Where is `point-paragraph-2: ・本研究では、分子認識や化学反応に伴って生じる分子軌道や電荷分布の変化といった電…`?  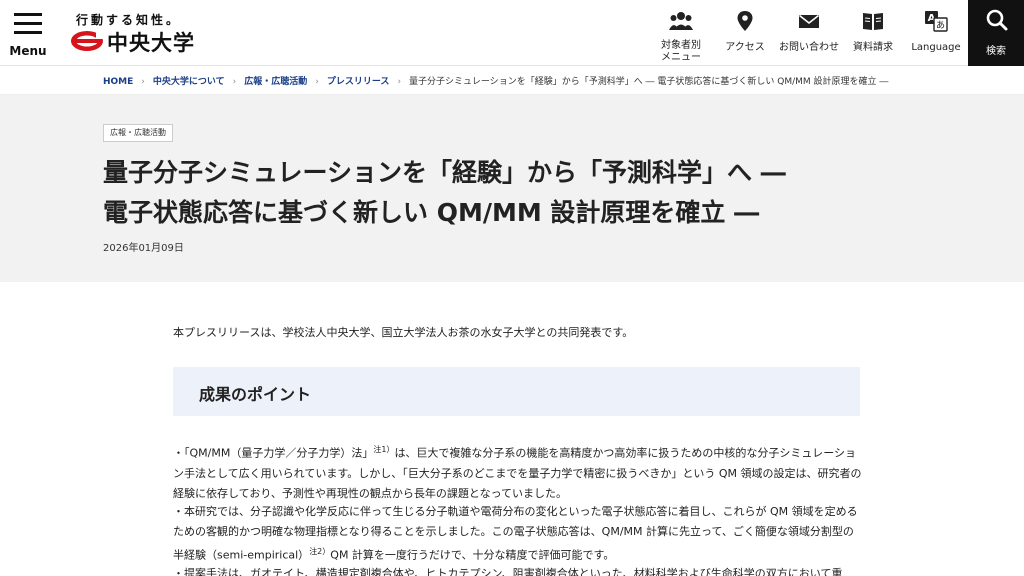 point-paragraph-2: ・本研究では、分子認識や化学反応に伴って生じる分子軌道や電荷分布の変化といった電… is located at coordinates (515, 533).